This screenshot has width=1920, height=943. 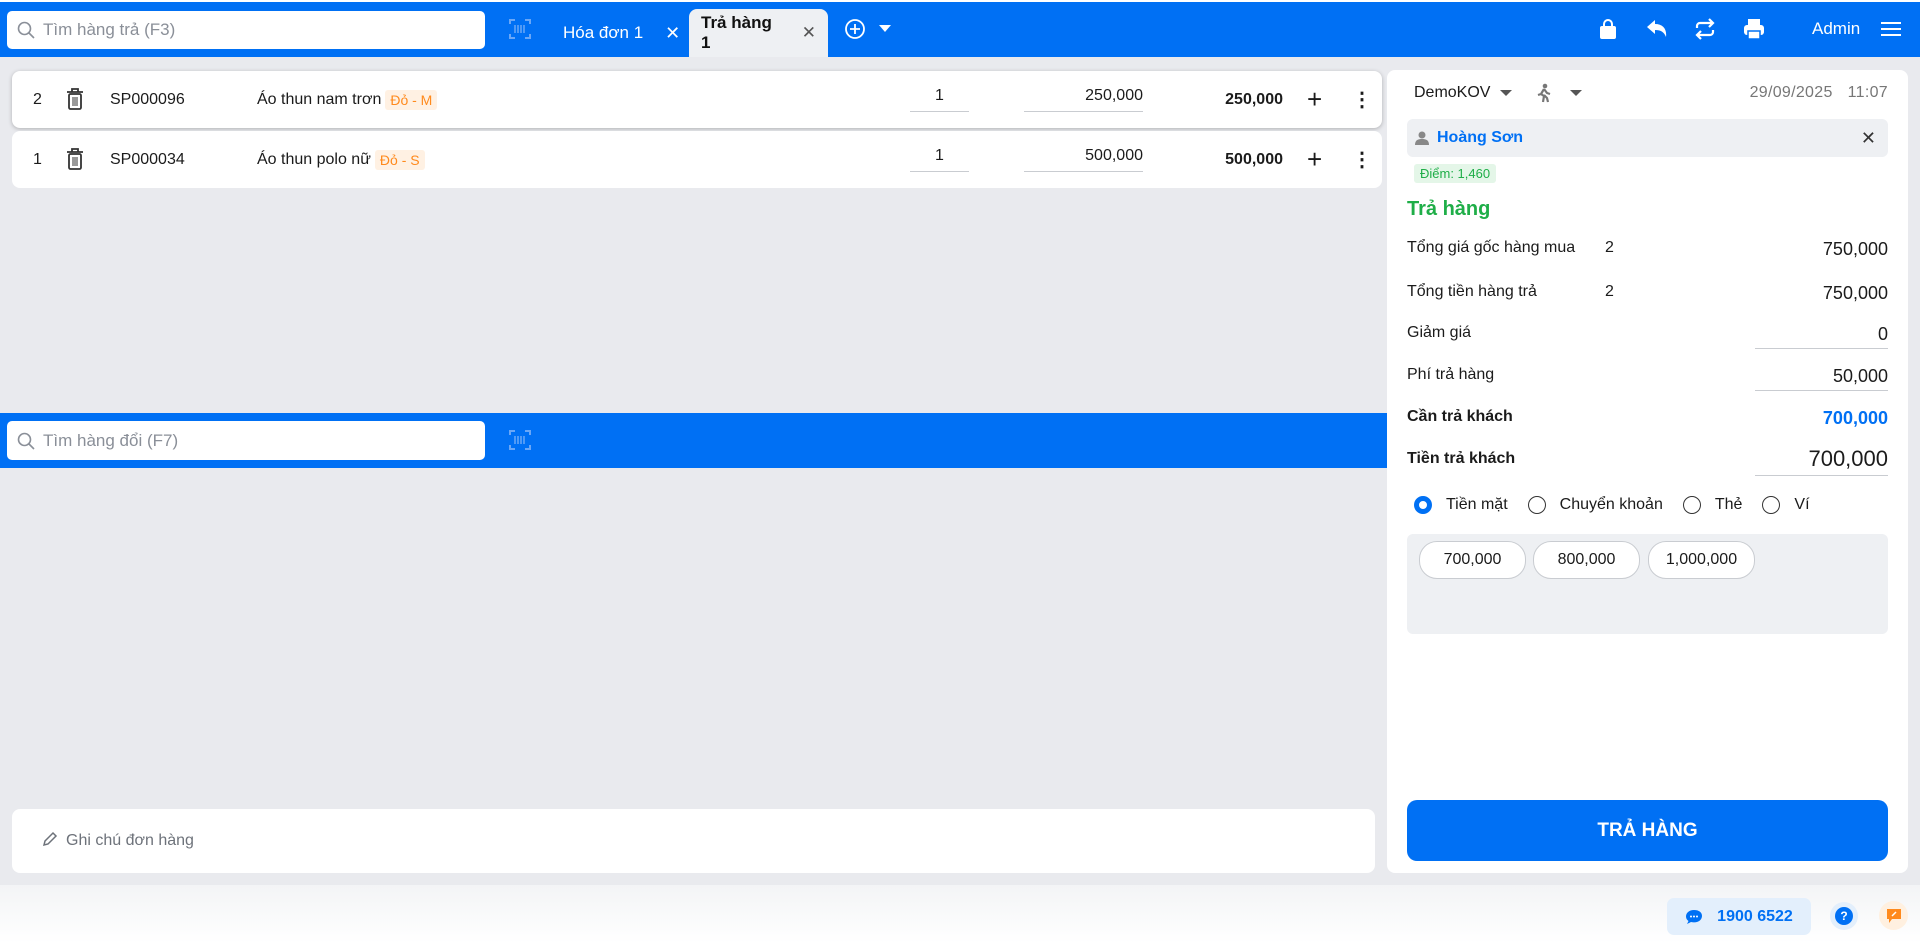 What do you see at coordinates (1647, 461) in the screenshot?
I see `summary-row: Tiền trả khách 700,000` at bounding box center [1647, 461].